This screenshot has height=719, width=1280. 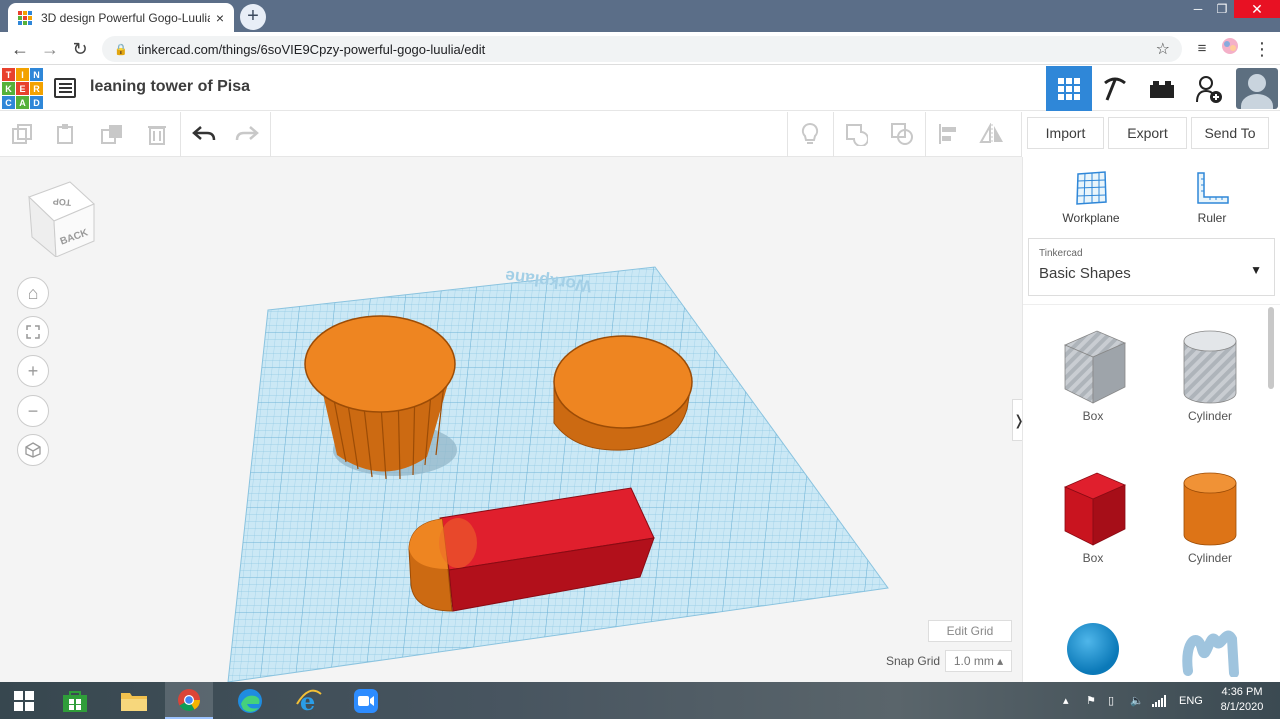 I want to click on group-icon, so click(x=856, y=134).